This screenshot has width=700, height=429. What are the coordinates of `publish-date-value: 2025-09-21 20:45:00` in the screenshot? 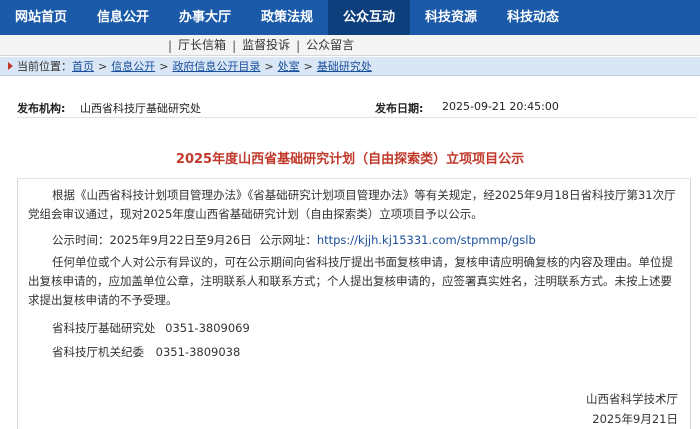 It's located at (500, 106).